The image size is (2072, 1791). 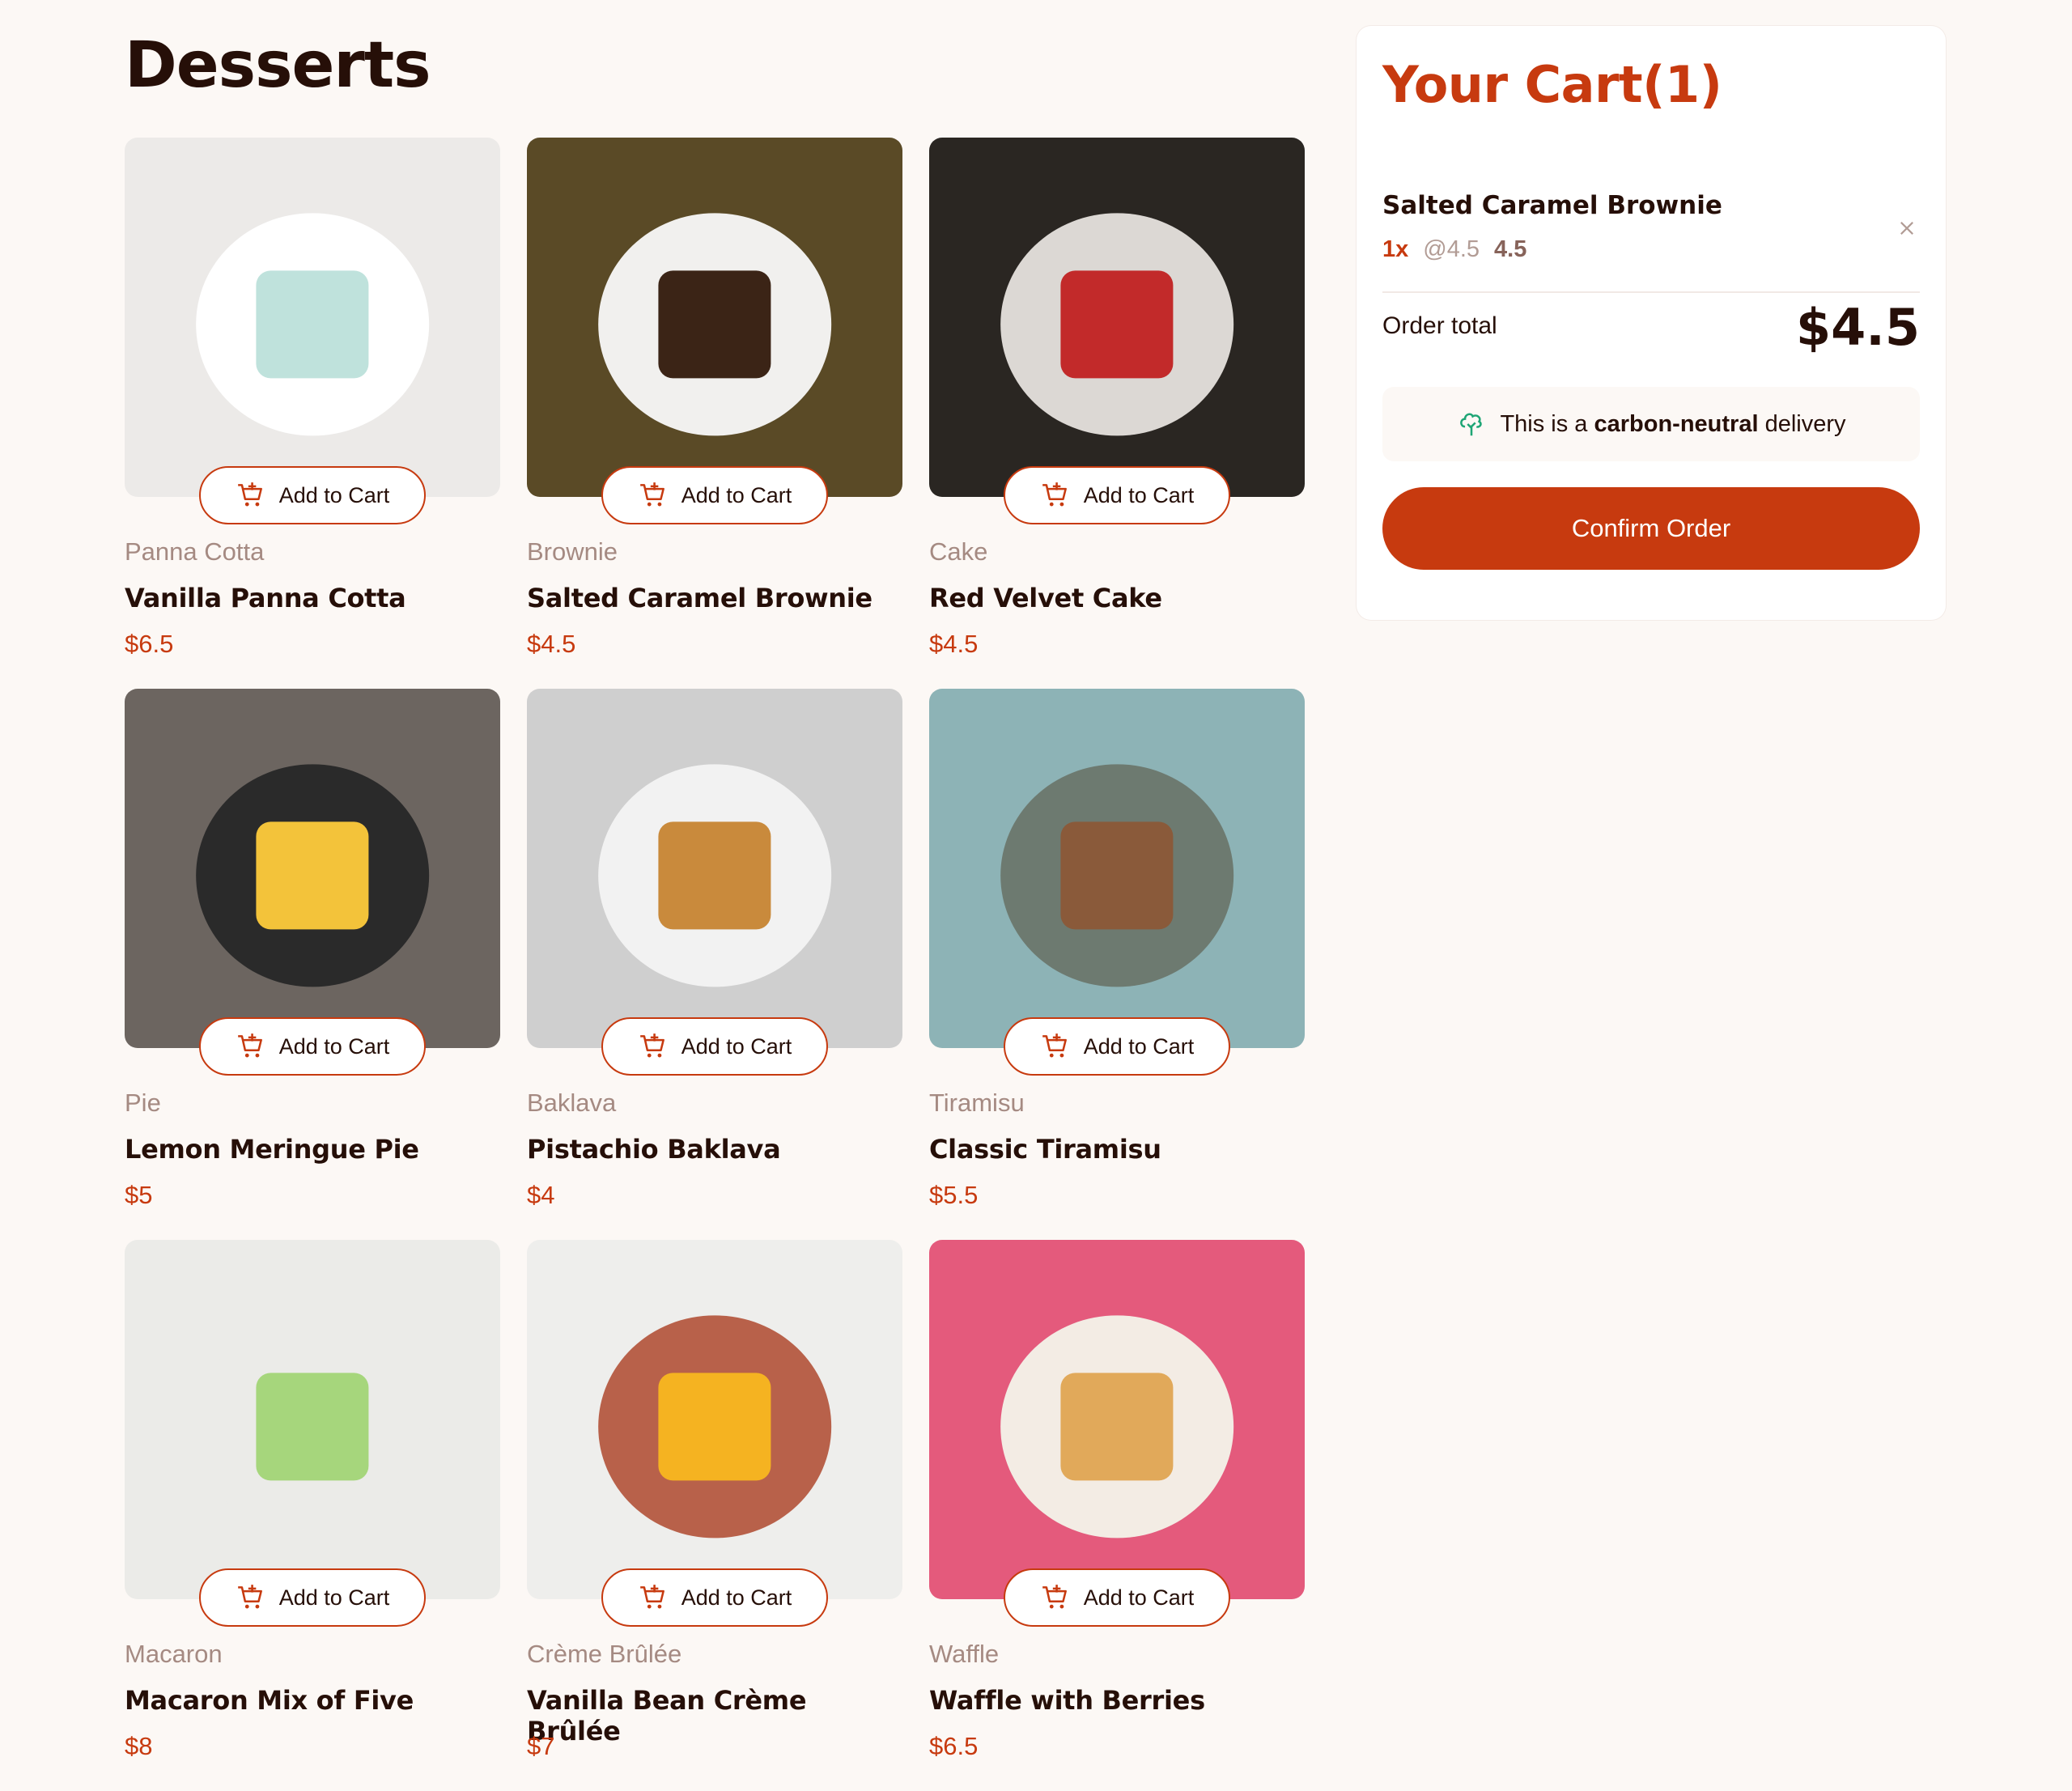 I want to click on close-icon, so click(x=1906, y=229).